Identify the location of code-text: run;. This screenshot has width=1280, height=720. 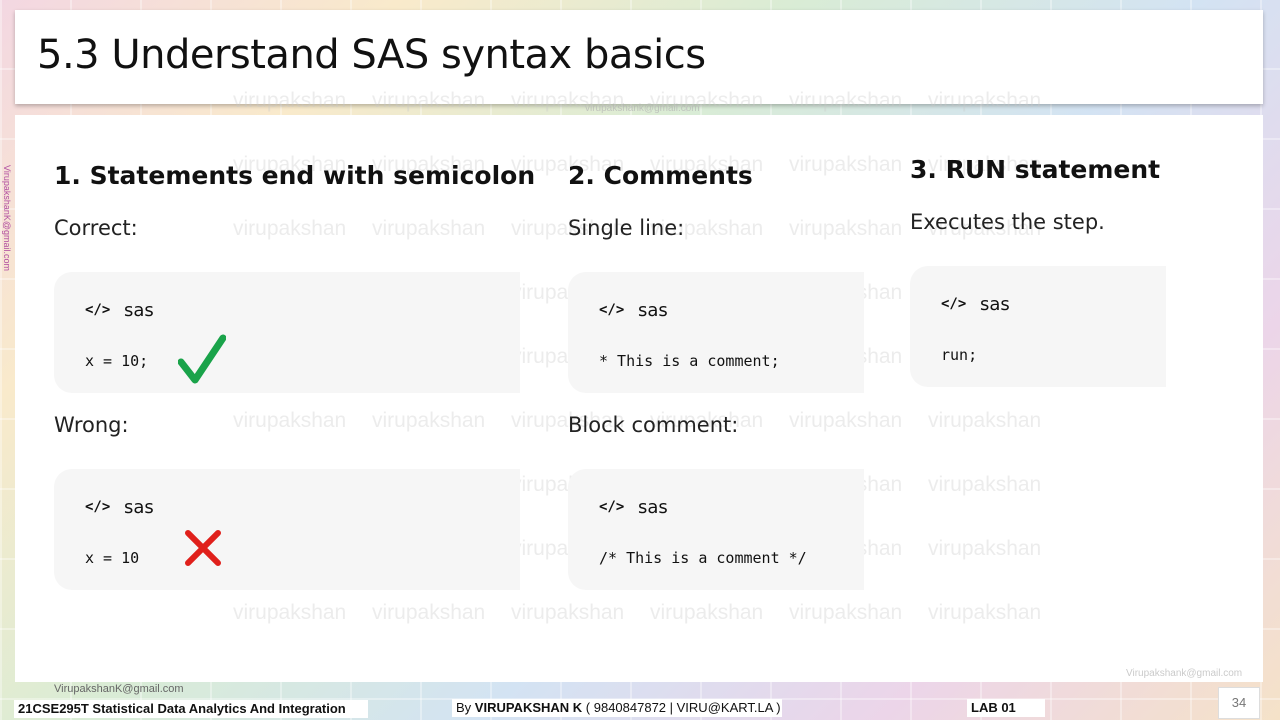
(959, 355).